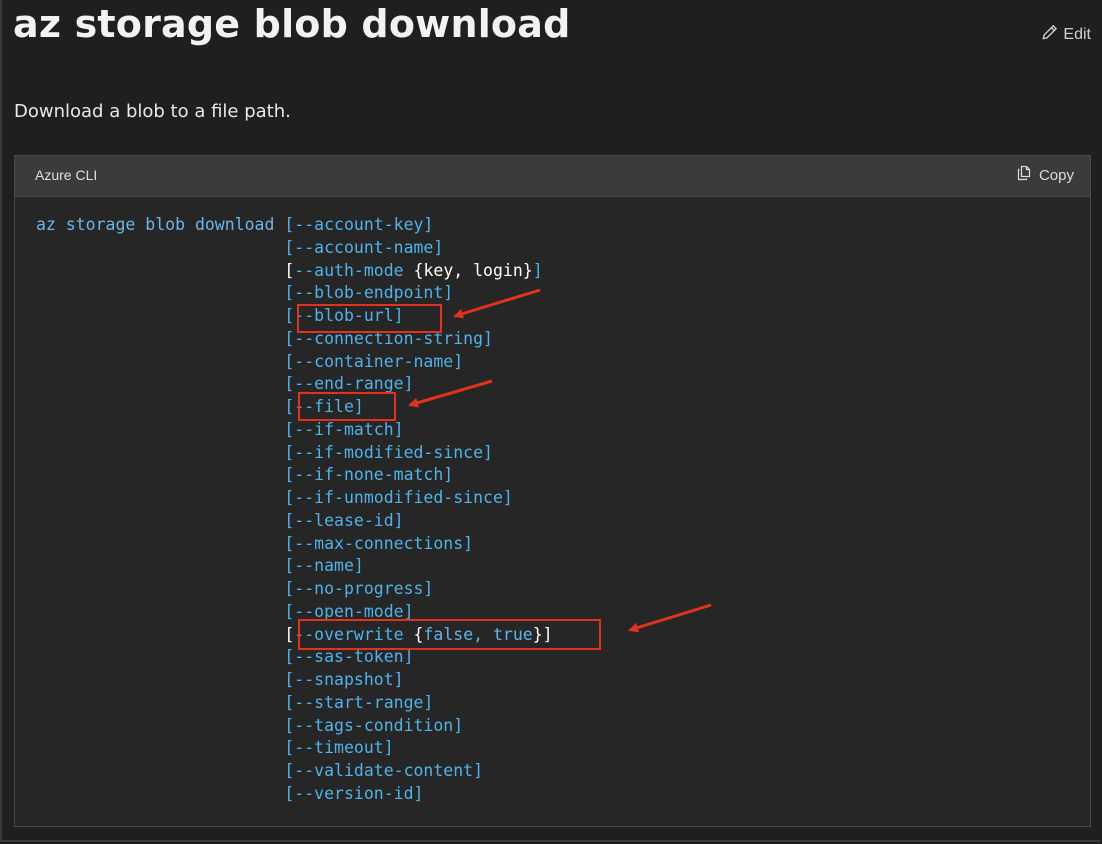 The image size is (1102, 844). I want to click on param-line: [--start-range], so click(359, 702).